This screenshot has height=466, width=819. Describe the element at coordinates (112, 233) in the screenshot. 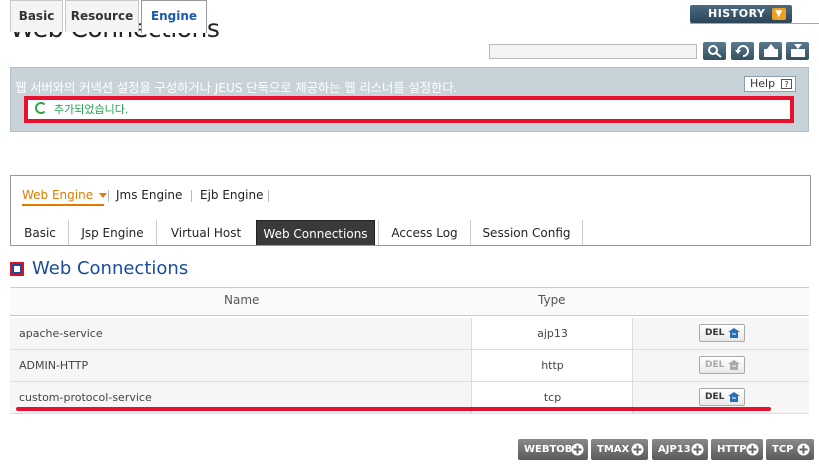

I see `inner-tab-jsp-engine: Jsp Engine` at that location.